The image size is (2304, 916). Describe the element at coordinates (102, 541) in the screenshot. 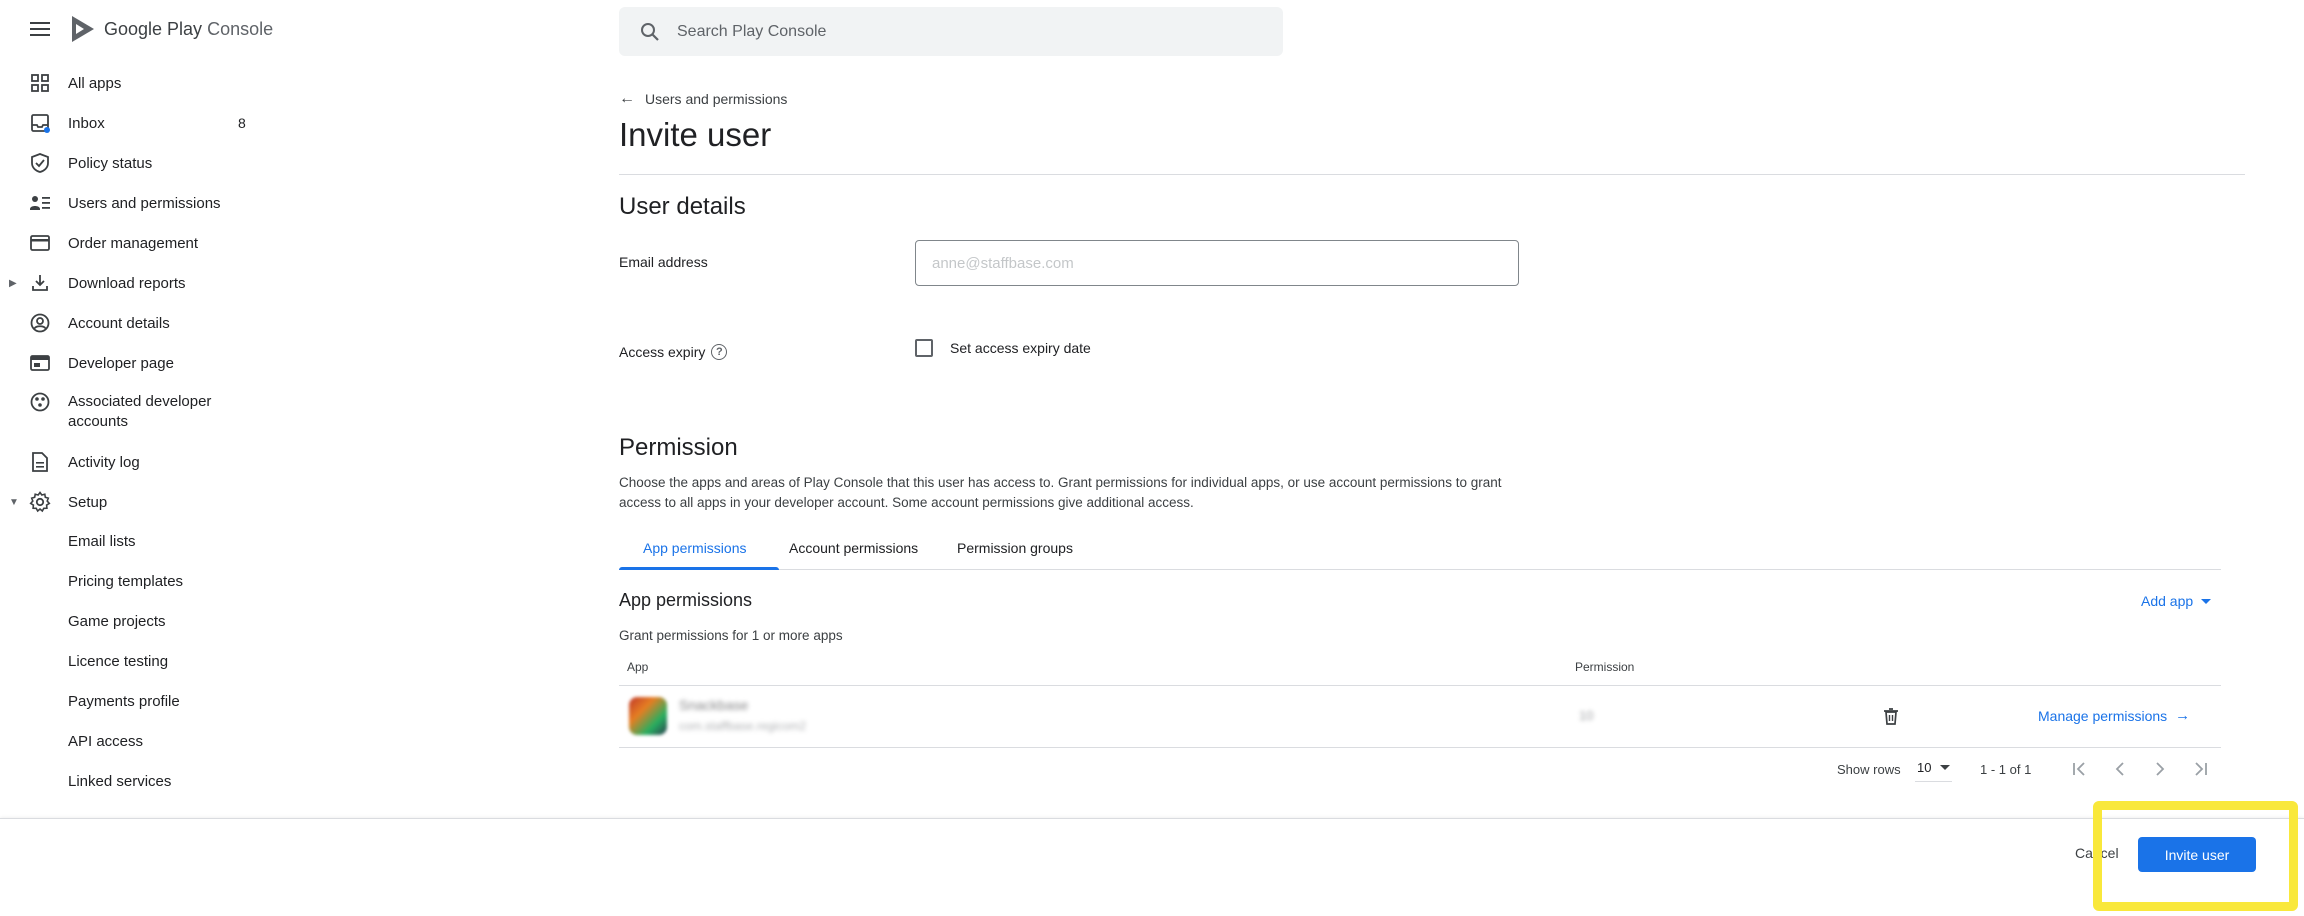

I see `sidebar-subitem-email-lists: Email lists` at that location.